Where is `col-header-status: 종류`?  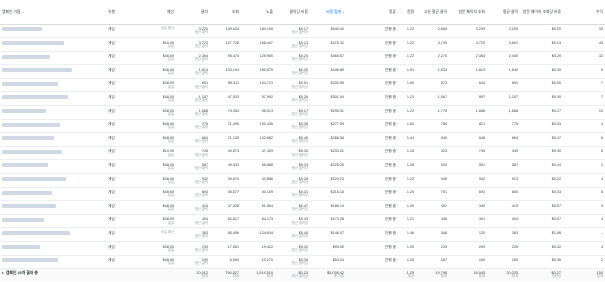
col-header-status: 종류 is located at coordinates (372, 12).